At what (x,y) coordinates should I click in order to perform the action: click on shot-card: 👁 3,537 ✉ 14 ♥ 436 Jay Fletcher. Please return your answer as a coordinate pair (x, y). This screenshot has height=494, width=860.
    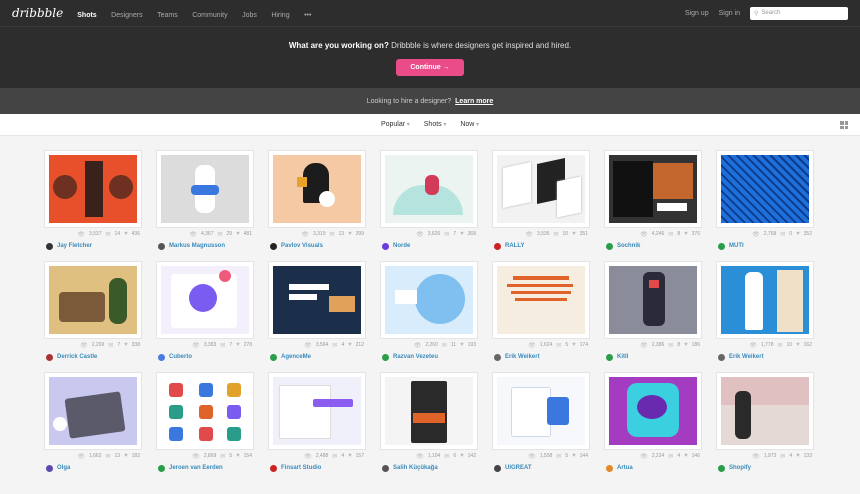
    Looking at the image, I should click on (93, 201).